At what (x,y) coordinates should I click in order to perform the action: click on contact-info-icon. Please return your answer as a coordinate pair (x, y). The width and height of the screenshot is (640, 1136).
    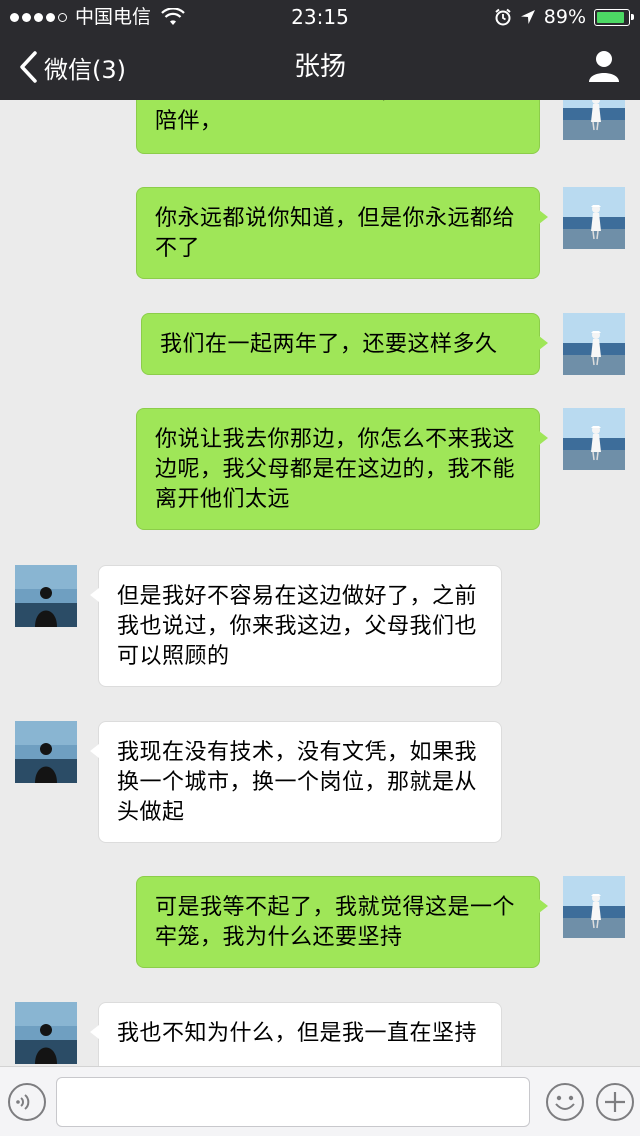
    Looking at the image, I should click on (604, 66).